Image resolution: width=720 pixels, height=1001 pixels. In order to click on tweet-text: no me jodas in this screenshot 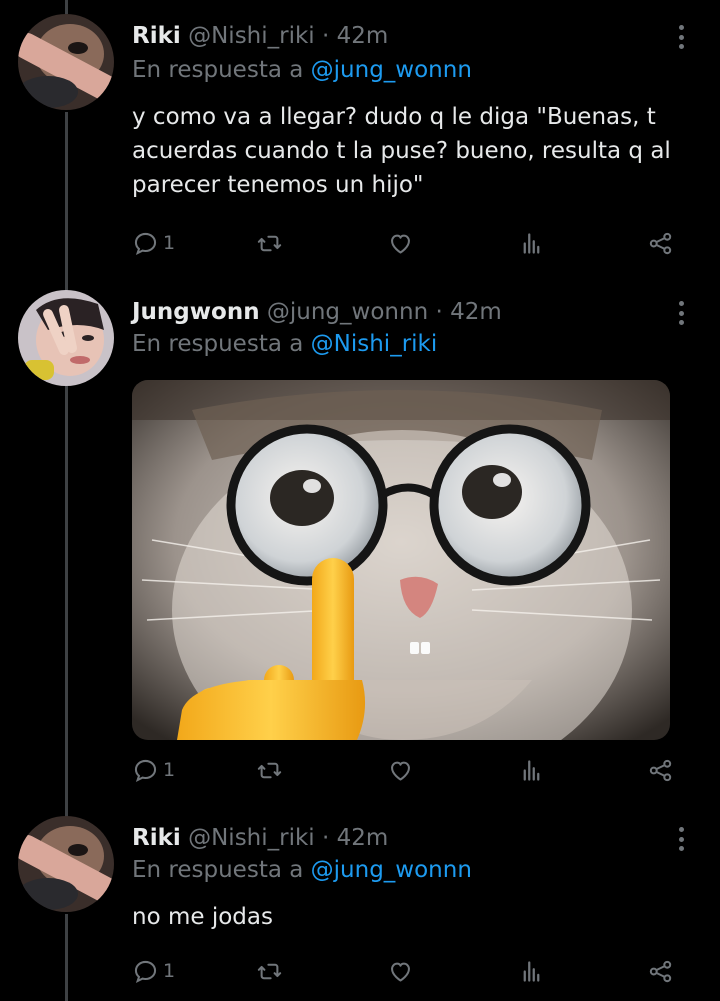, I will do `click(202, 917)`.